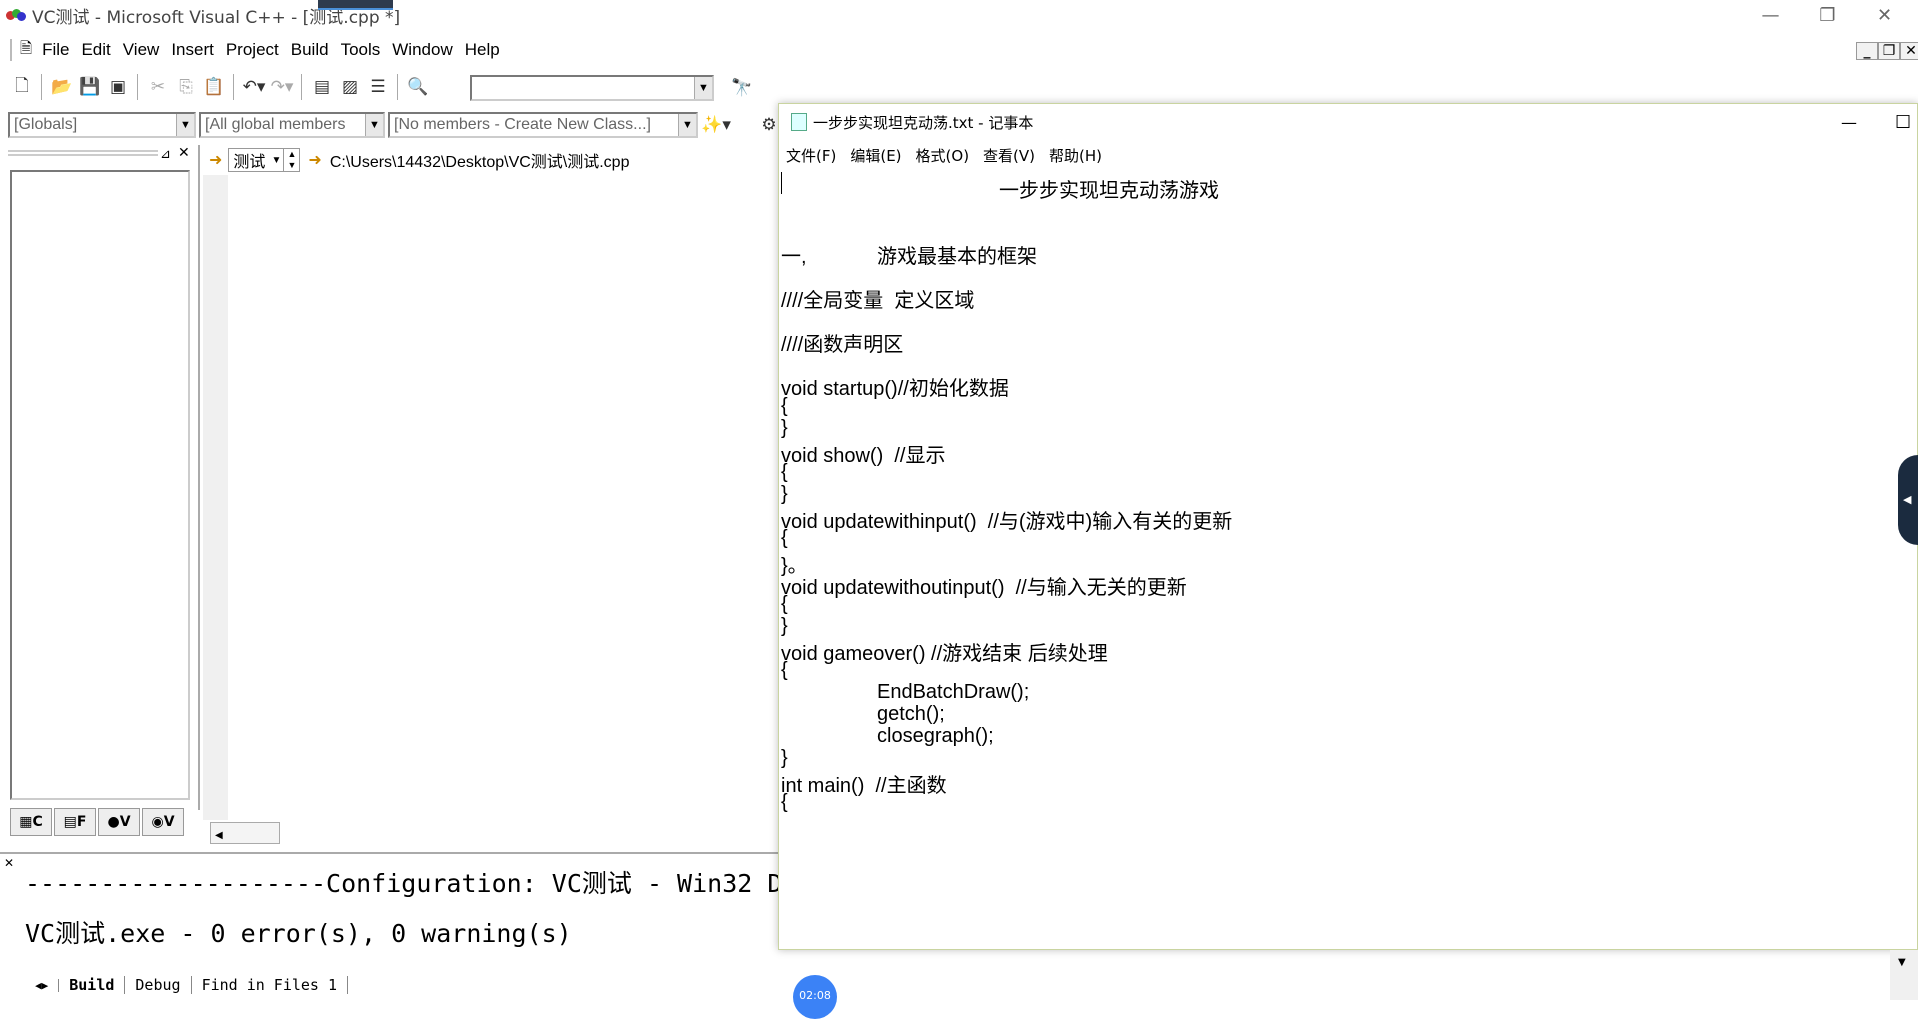  Describe the element at coordinates (252, 50) in the screenshot. I see `menu-project: Project` at that location.